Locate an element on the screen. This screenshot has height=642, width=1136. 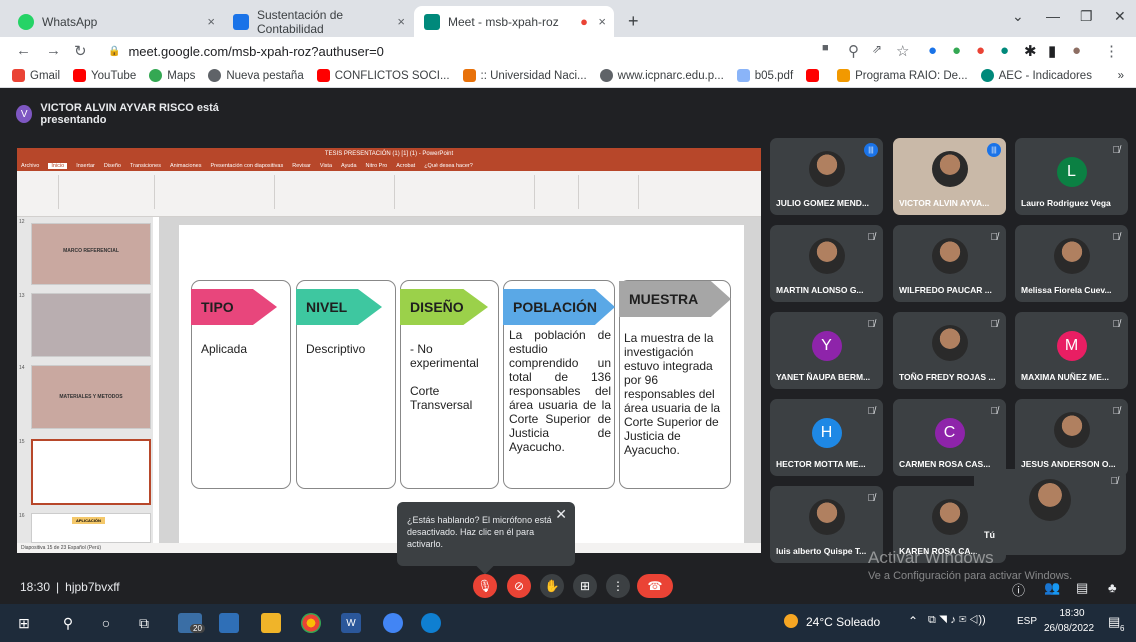
zoom-icon: ⚲ is located at coordinates (853, 51).